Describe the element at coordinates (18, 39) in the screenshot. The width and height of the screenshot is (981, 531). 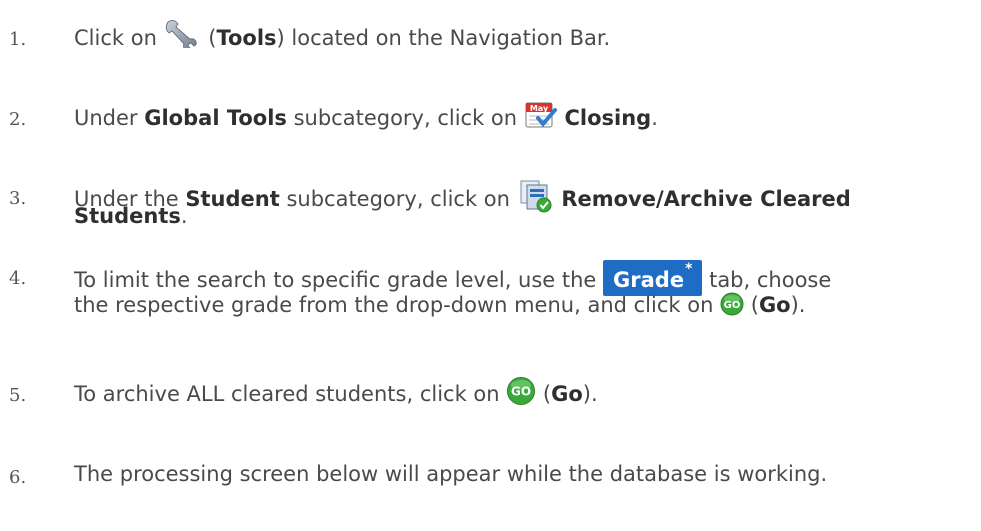
I see `step-number: 1.` at that location.